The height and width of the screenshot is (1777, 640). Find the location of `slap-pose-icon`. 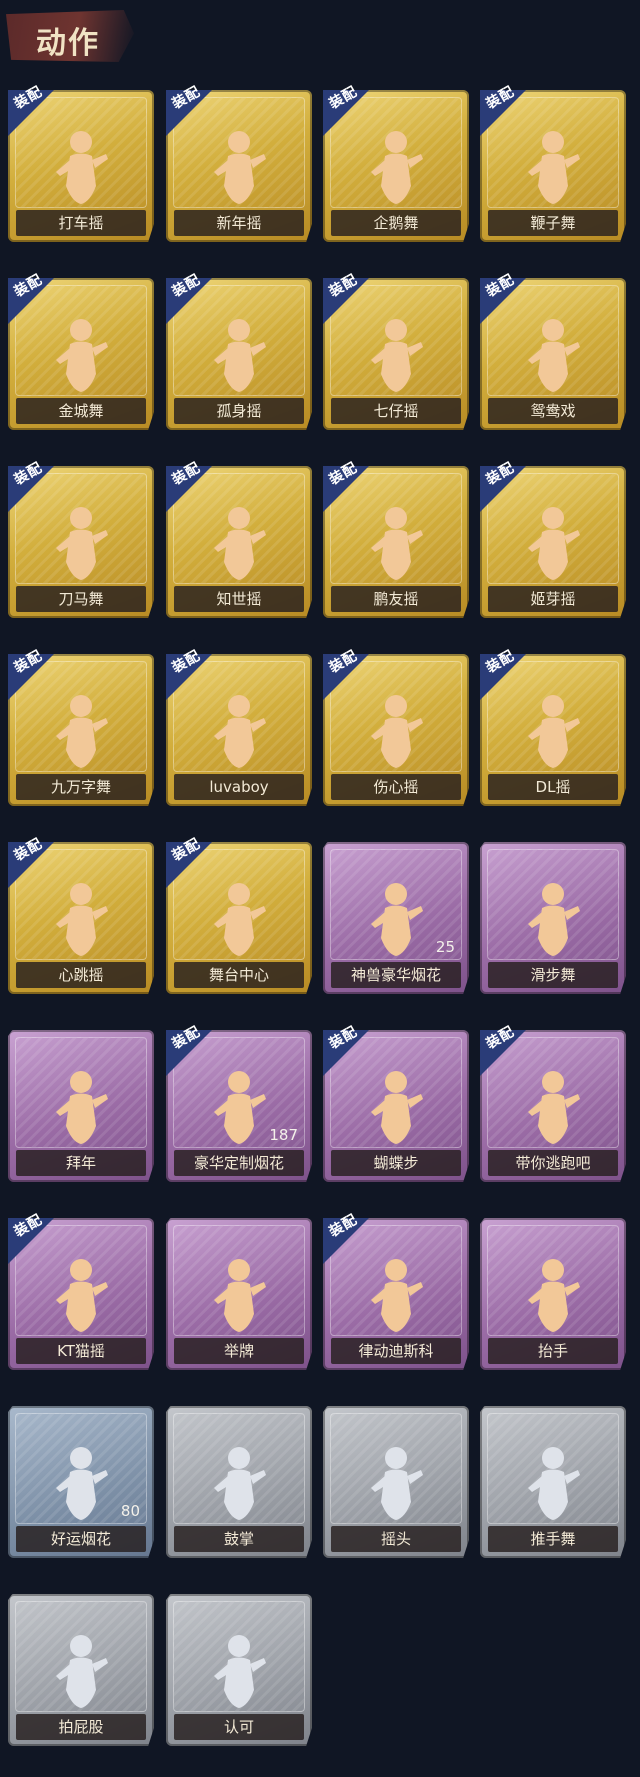

slap-pose-icon is located at coordinates (81, 1670).